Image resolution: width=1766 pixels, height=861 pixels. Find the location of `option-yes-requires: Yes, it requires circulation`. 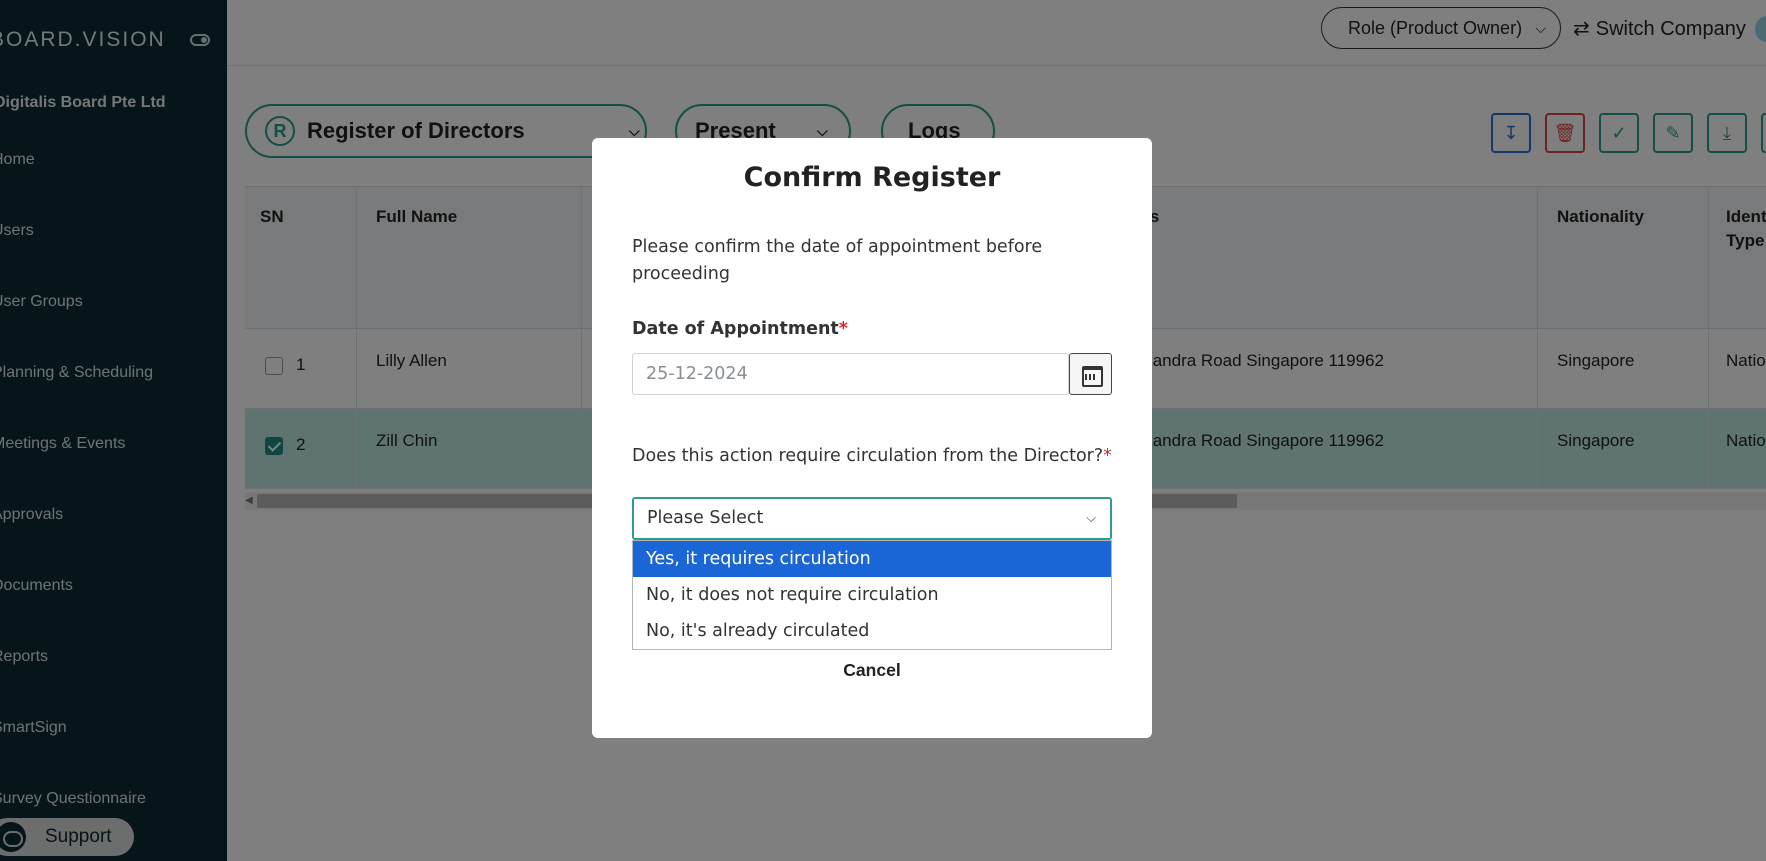

option-yes-requires: Yes, it requires circulation is located at coordinates (872, 559).